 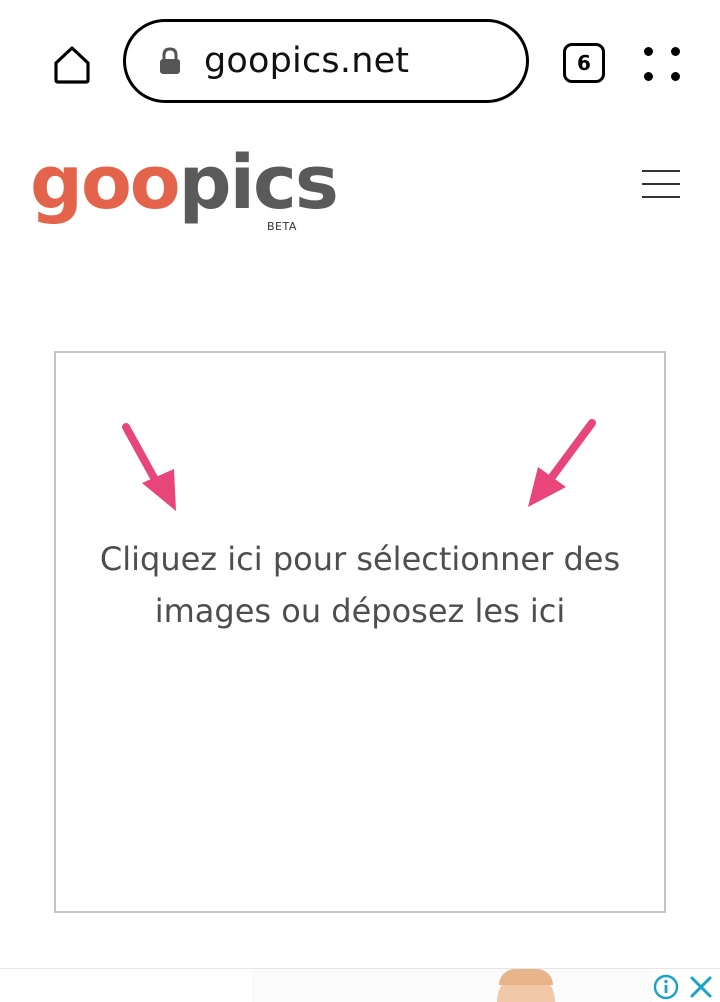 I want to click on browser-toolbar: goopics.net 6, so click(x=360, y=64).